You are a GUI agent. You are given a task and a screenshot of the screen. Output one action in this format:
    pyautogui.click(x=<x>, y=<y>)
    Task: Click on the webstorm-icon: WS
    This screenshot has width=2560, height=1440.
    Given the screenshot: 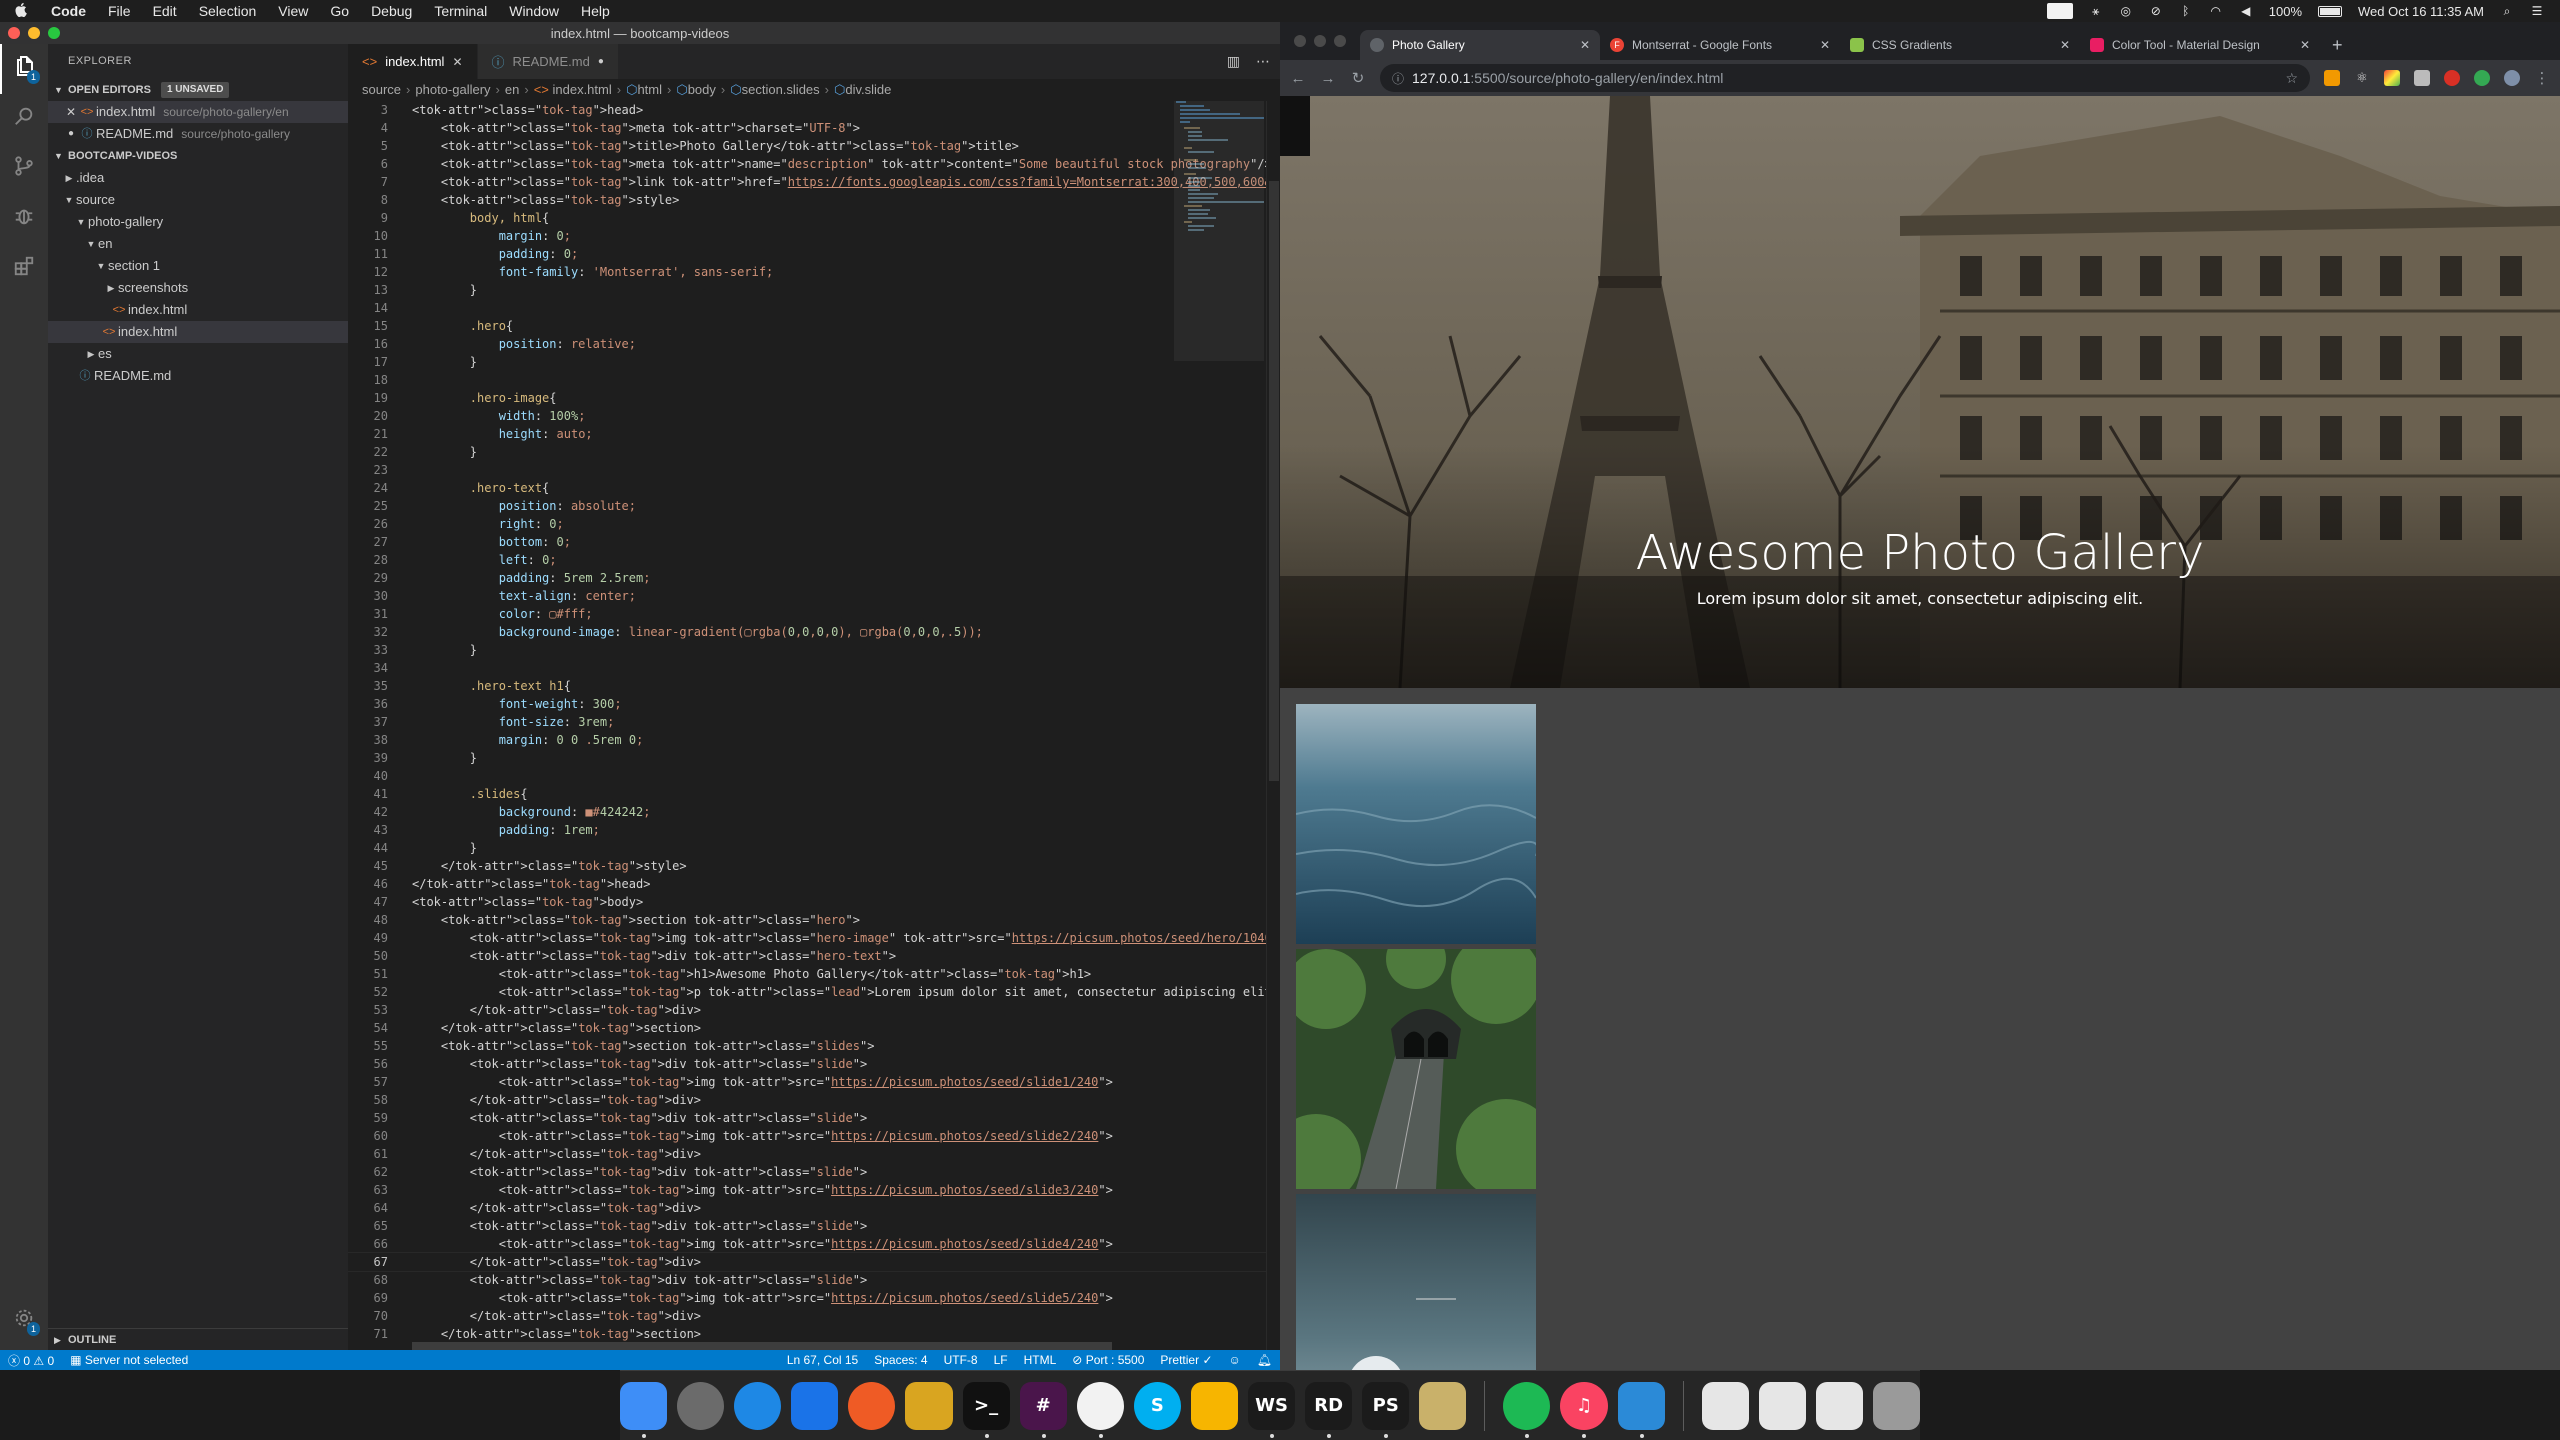 What is the action you would take?
    pyautogui.click(x=1272, y=1409)
    